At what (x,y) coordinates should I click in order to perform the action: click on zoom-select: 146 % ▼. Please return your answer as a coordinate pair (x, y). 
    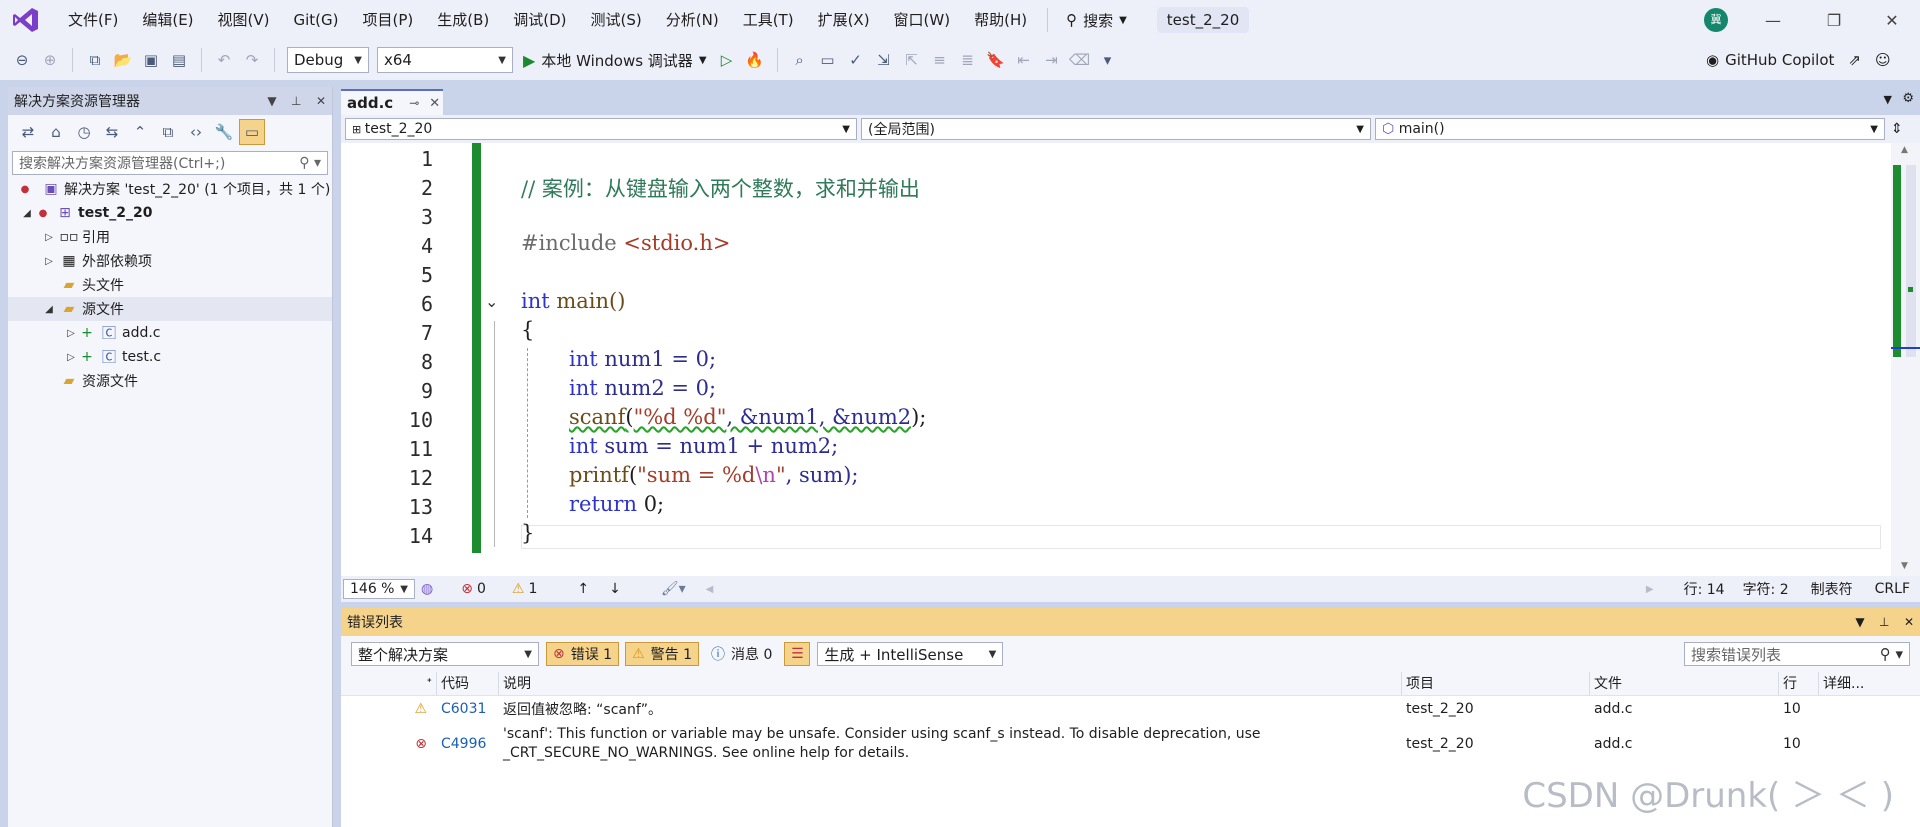
    Looking at the image, I should click on (379, 589).